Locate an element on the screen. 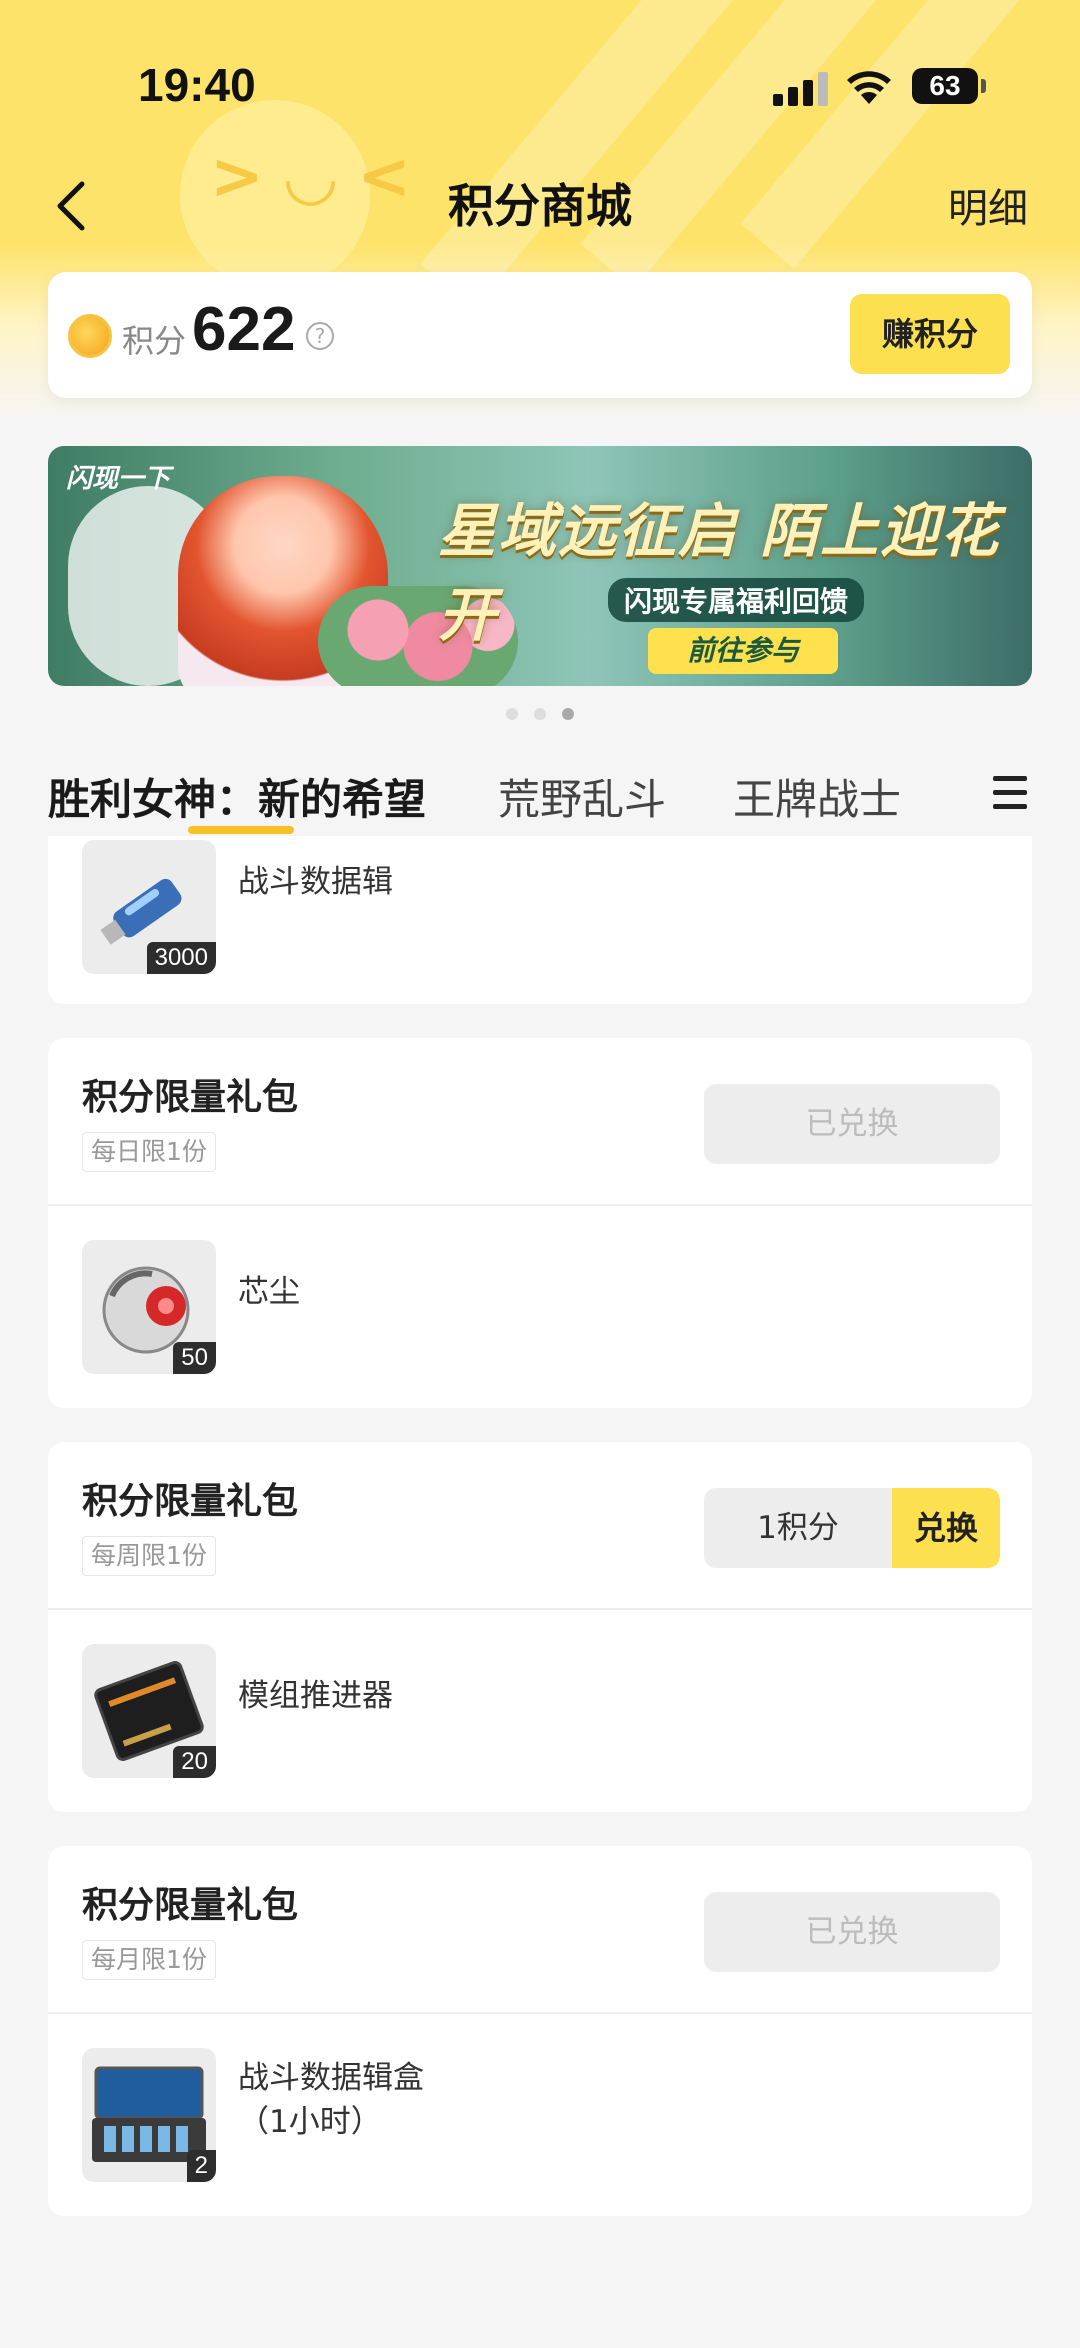 The width and height of the screenshot is (1080, 2348). gift-card: 积分限量礼包 每日限1份 已兑换 50 芯尘 is located at coordinates (540, 1223).